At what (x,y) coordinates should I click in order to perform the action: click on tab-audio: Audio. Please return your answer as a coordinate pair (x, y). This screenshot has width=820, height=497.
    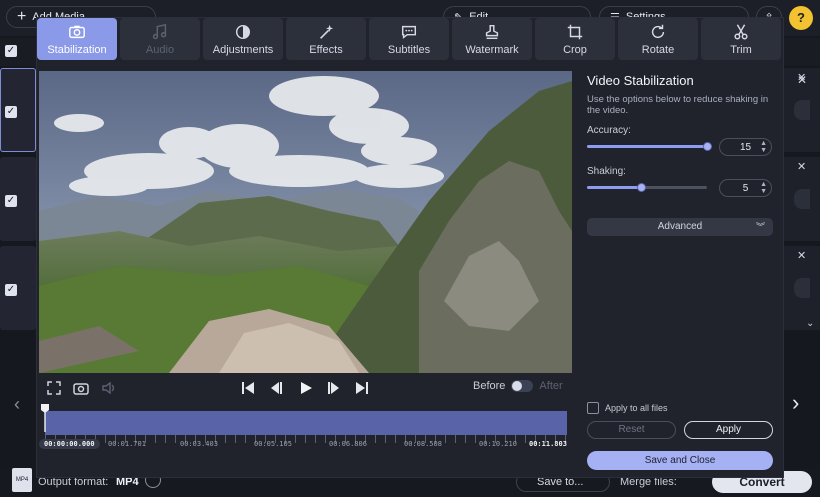
    Looking at the image, I should click on (160, 39).